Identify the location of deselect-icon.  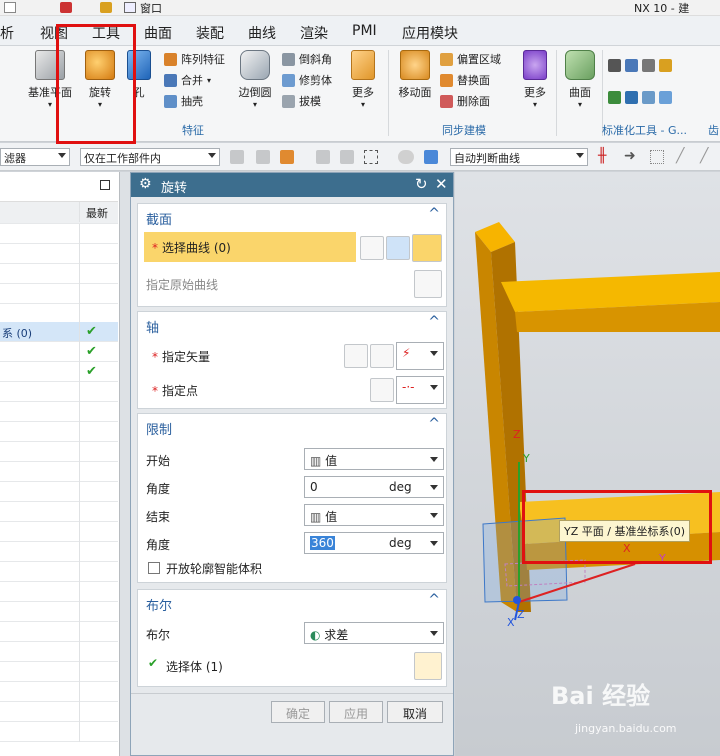
(372, 248).